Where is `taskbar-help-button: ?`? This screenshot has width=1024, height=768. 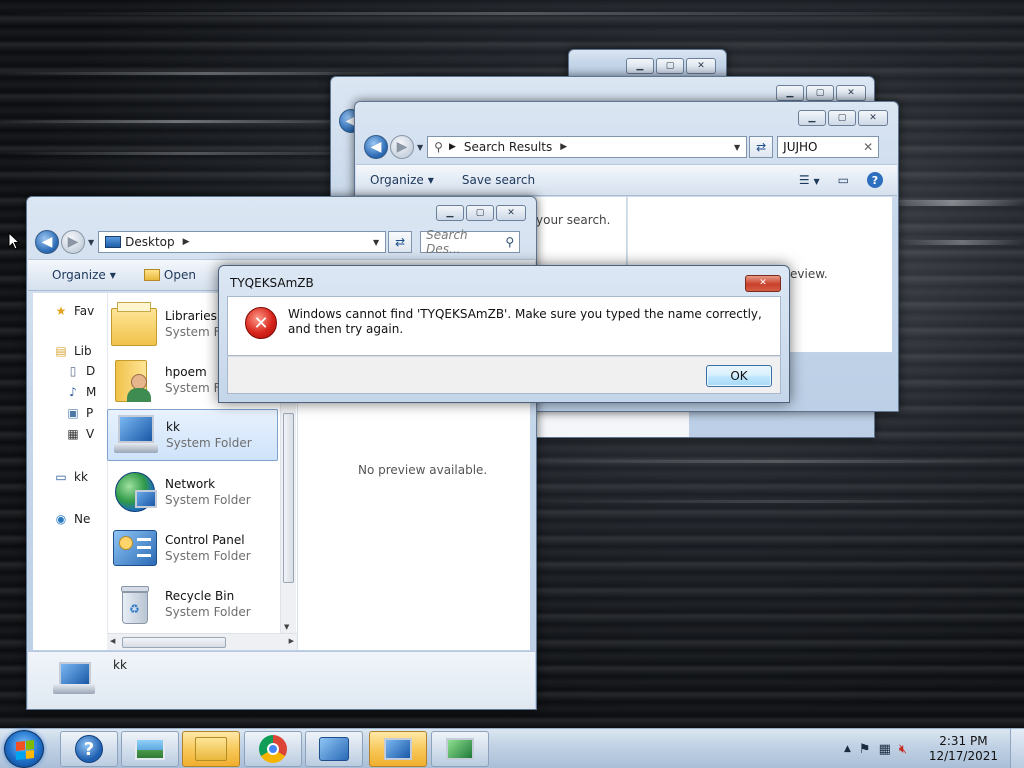 taskbar-help-button: ? is located at coordinates (89, 749).